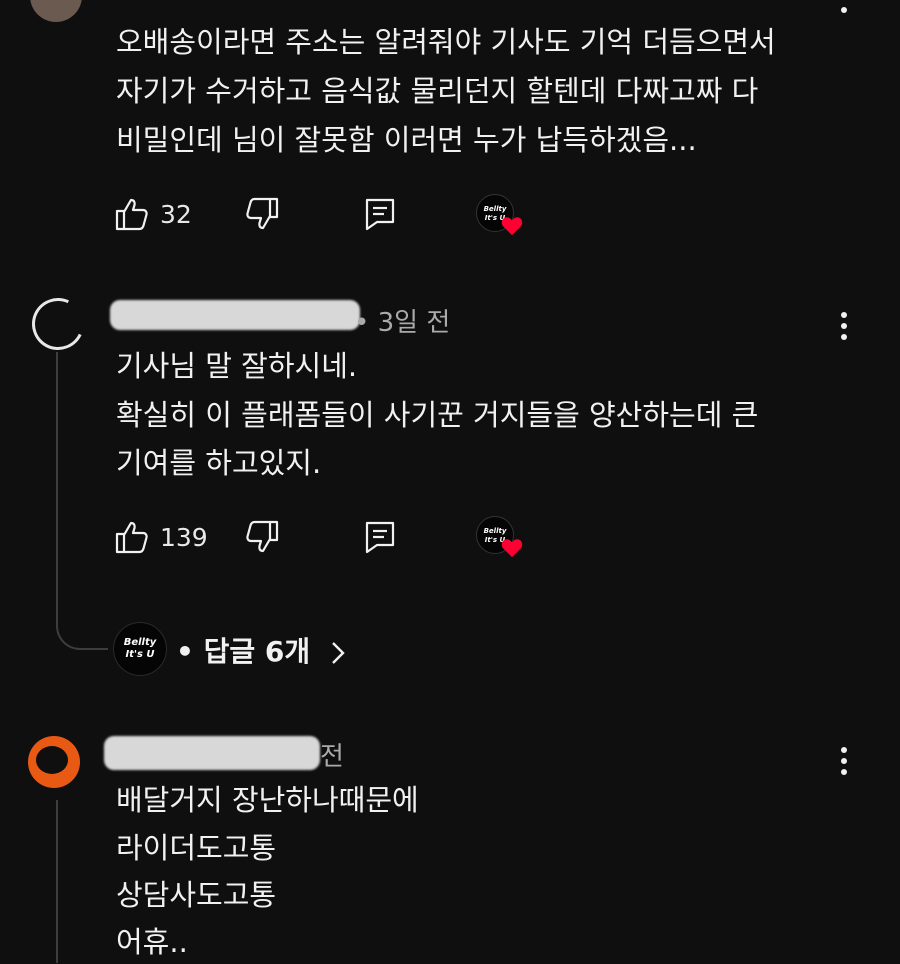 The width and height of the screenshot is (900, 964). What do you see at coordinates (176, 214) in the screenshot?
I see `like-count: 32` at bounding box center [176, 214].